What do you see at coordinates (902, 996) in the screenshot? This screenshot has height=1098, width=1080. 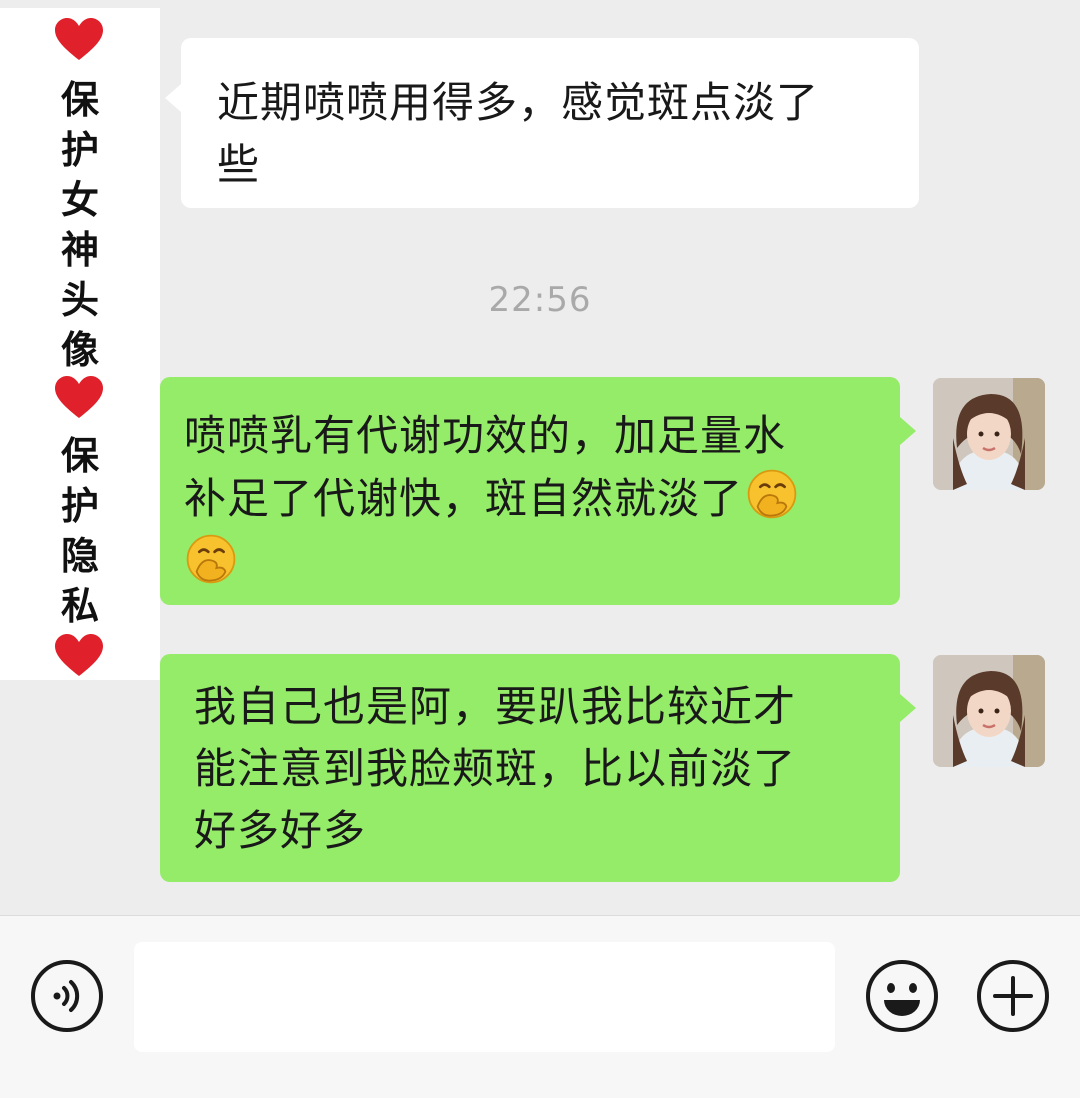 I see `emoji-icon` at bounding box center [902, 996].